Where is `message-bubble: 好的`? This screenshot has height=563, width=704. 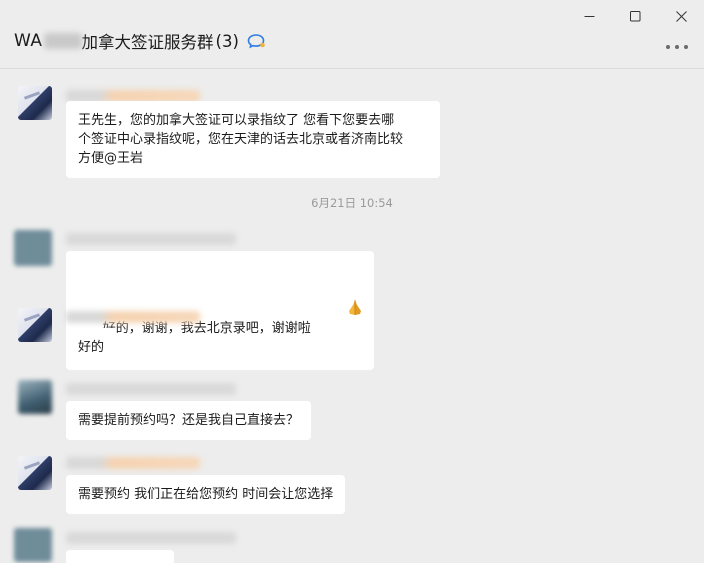
message-bubble: 好的 is located at coordinates (91, 347).